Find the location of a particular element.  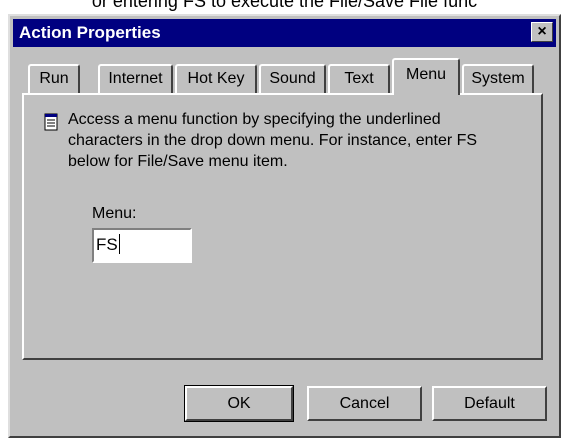

close-icon: × is located at coordinates (542, 31).